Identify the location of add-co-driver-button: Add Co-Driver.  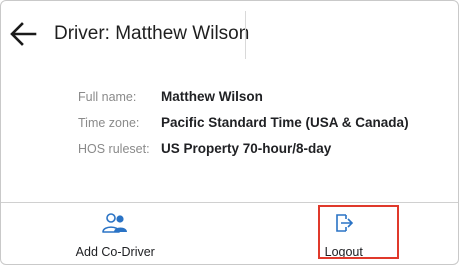
(115, 233).